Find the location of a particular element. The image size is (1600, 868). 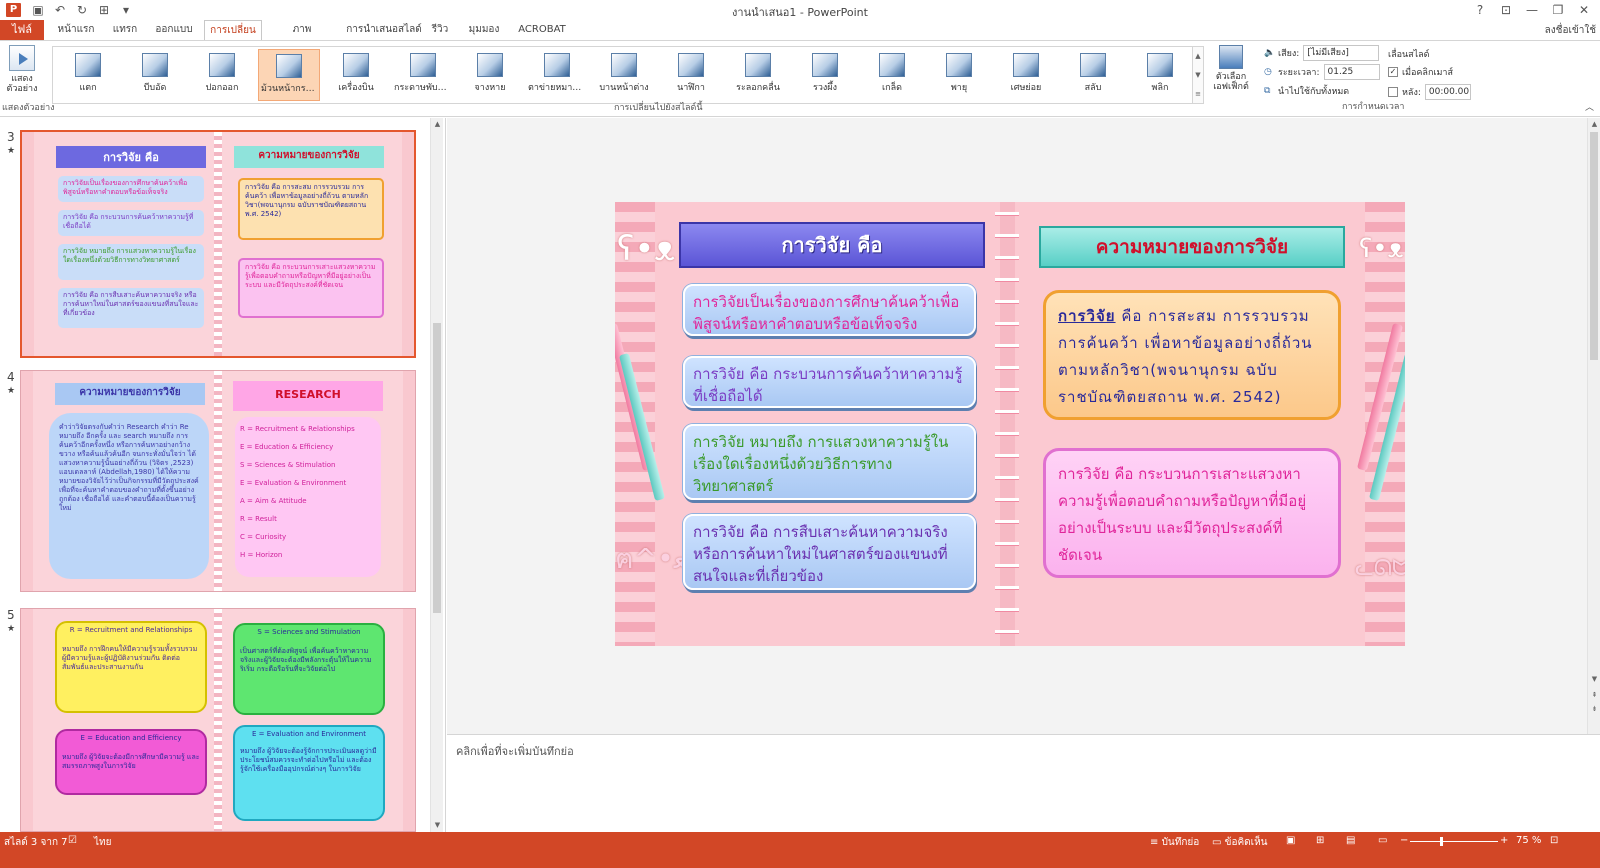

zoom-slider is located at coordinates (1454, 841).